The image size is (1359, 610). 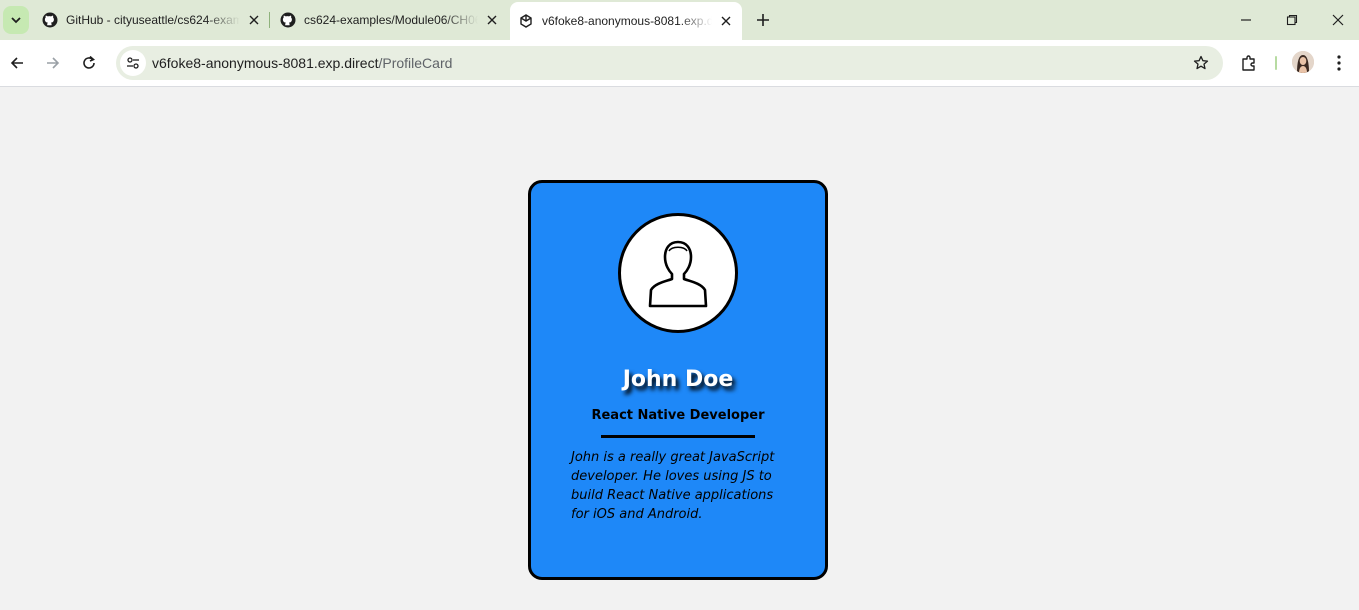 I want to click on reload-icon, so click(x=89, y=62).